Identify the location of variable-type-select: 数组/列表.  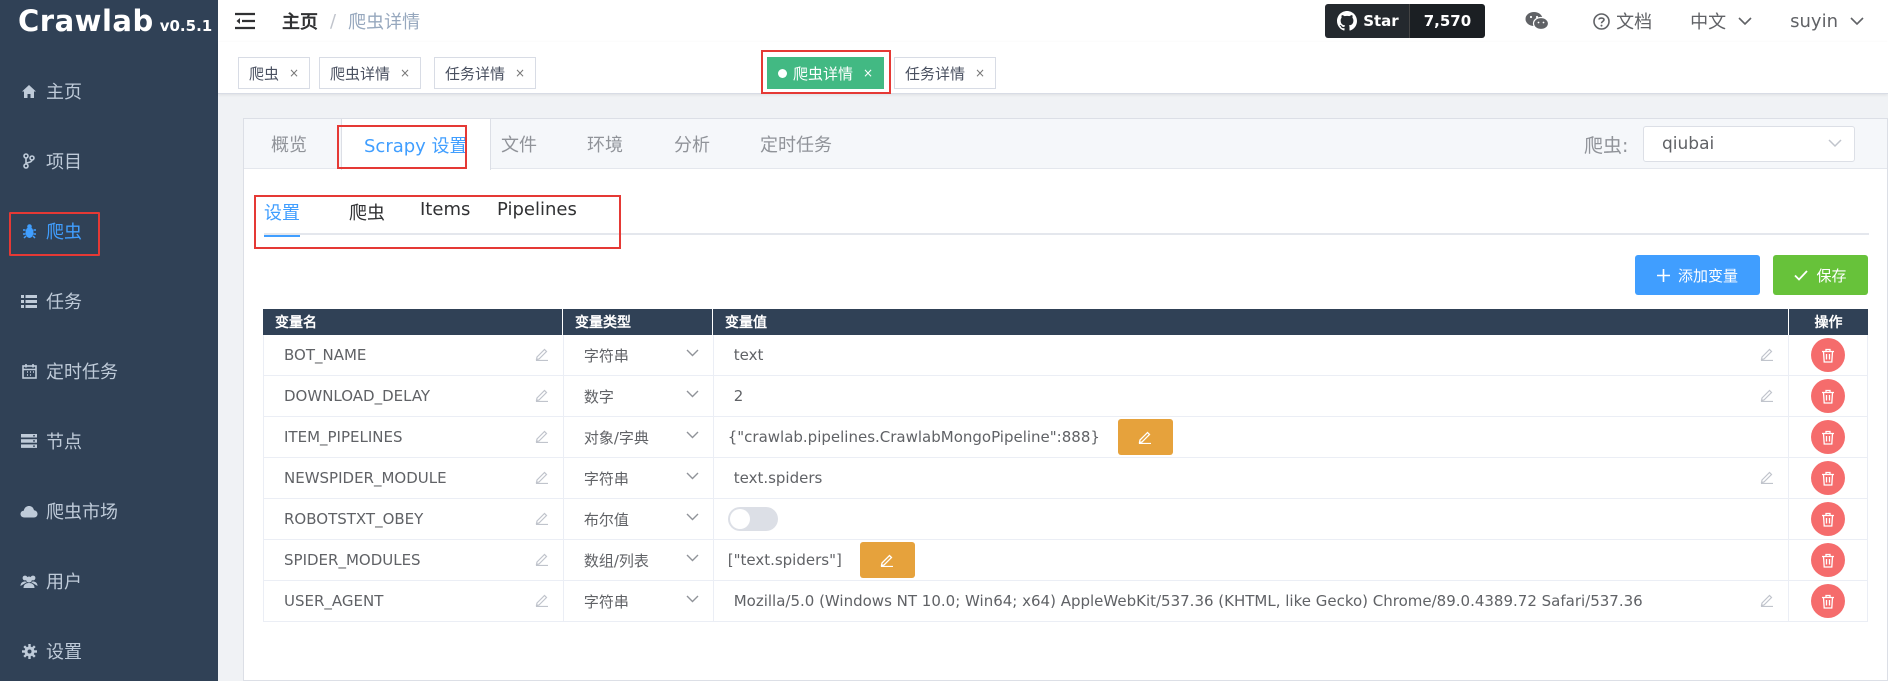
(639, 560).